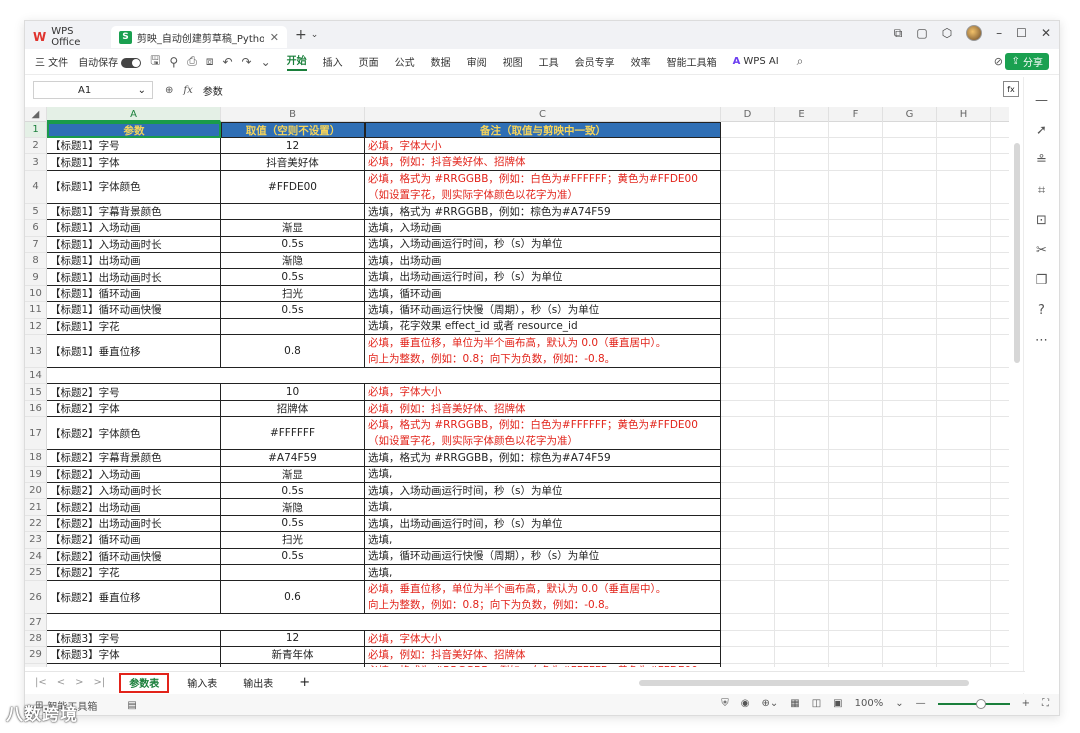  I want to click on value-cell: 0.6, so click(293, 598).